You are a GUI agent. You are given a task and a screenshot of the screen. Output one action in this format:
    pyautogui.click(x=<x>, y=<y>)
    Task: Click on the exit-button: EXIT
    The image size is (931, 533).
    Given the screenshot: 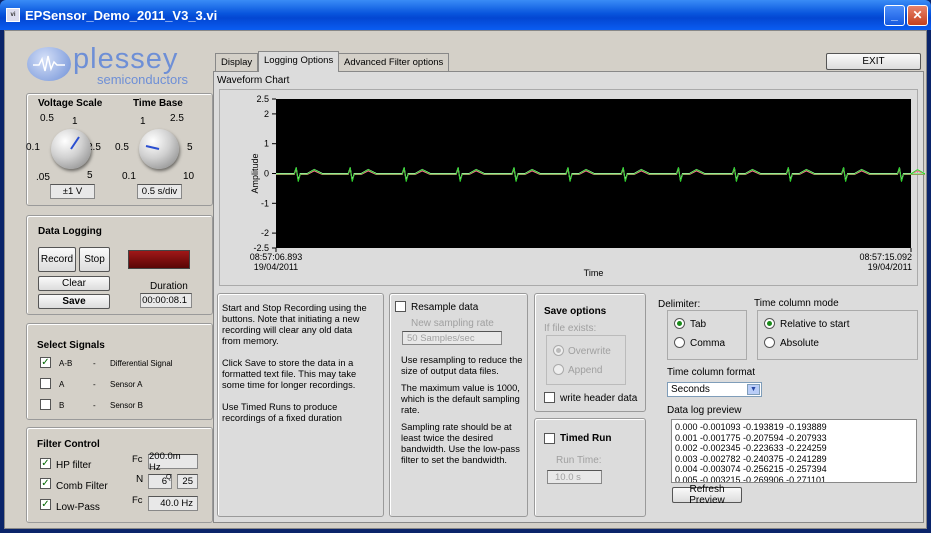 What is the action you would take?
    pyautogui.click(x=873, y=61)
    